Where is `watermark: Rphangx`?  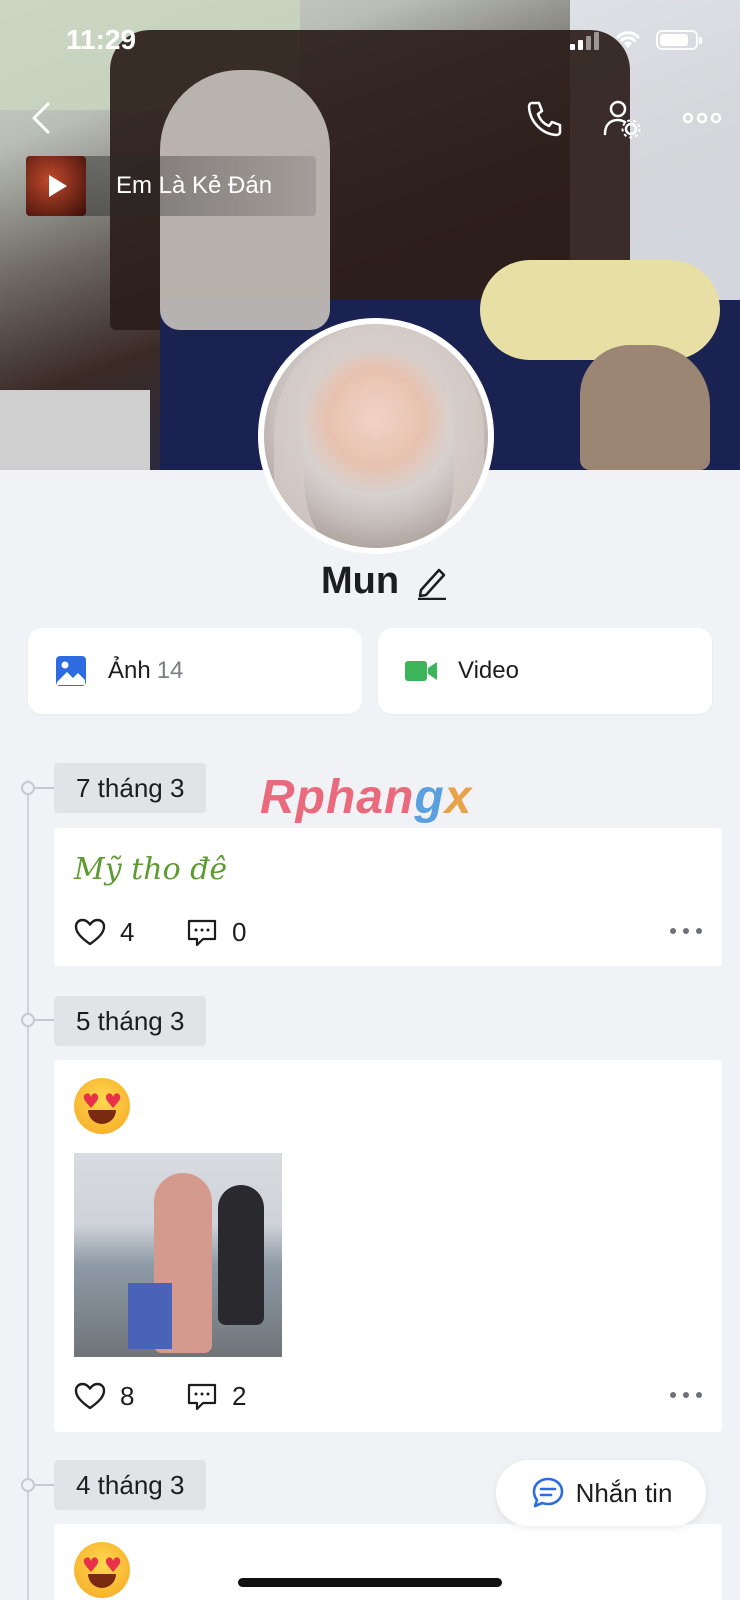 watermark: Rphangx is located at coordinates (366, 797).